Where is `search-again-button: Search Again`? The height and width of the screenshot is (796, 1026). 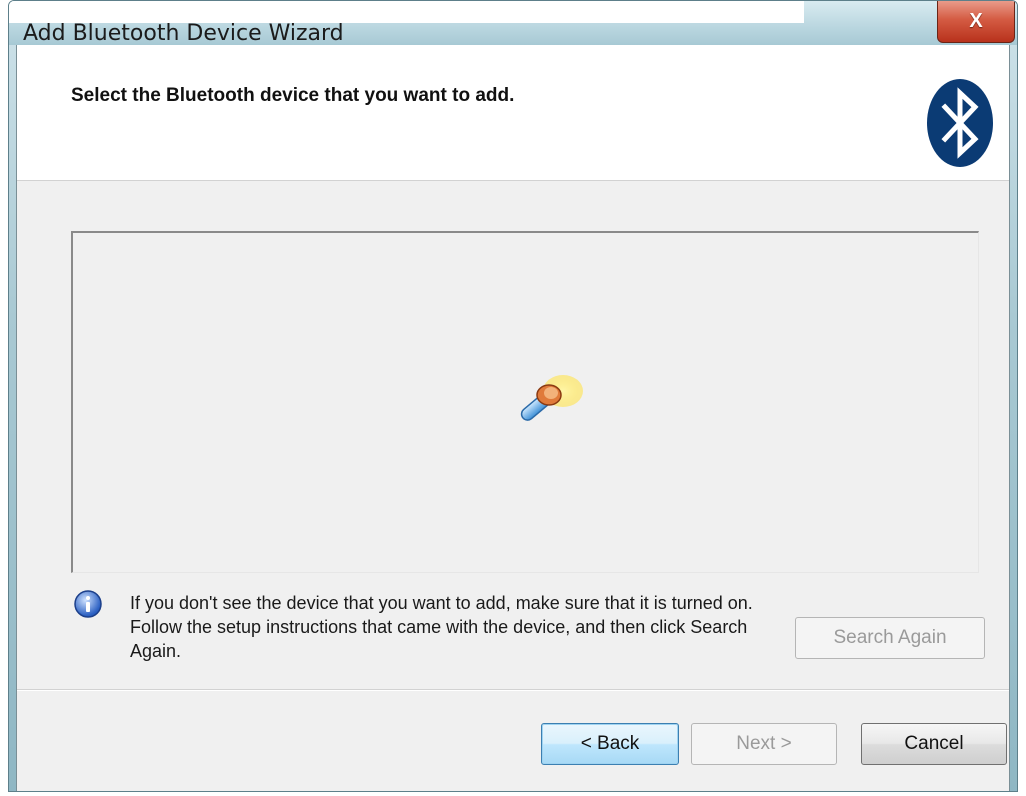
search-again-button: Search Again is located at coordinates (890, 638).